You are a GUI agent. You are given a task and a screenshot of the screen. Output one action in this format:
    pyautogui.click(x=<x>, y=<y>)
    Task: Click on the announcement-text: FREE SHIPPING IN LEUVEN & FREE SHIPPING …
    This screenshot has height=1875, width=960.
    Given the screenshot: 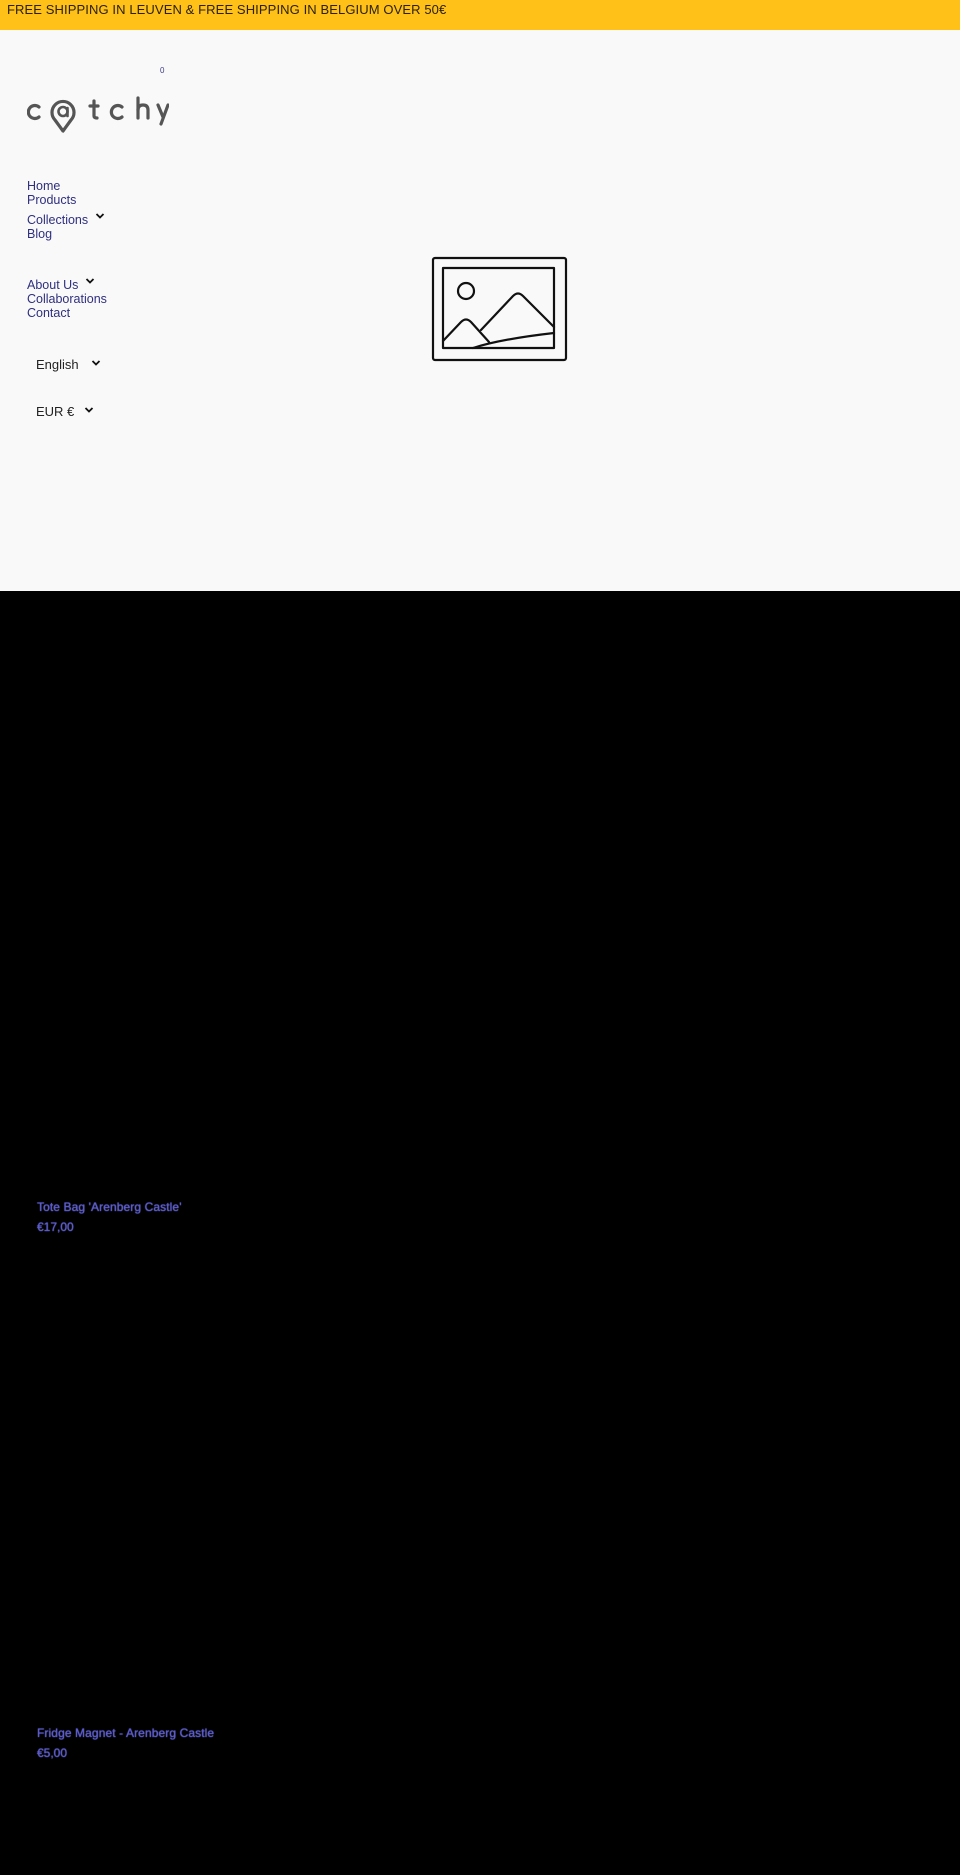 What is the action you would take?
    pyautogui.click(x=227, y=9)
    